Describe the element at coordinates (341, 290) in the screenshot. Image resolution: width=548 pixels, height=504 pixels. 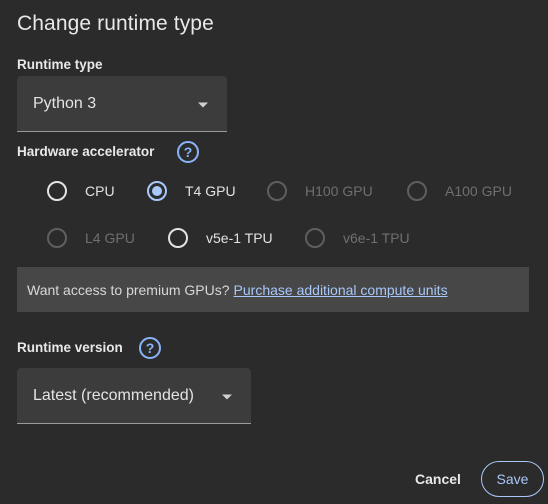
I see `purchase-compute-link: Purchase additional compute units` at that location.